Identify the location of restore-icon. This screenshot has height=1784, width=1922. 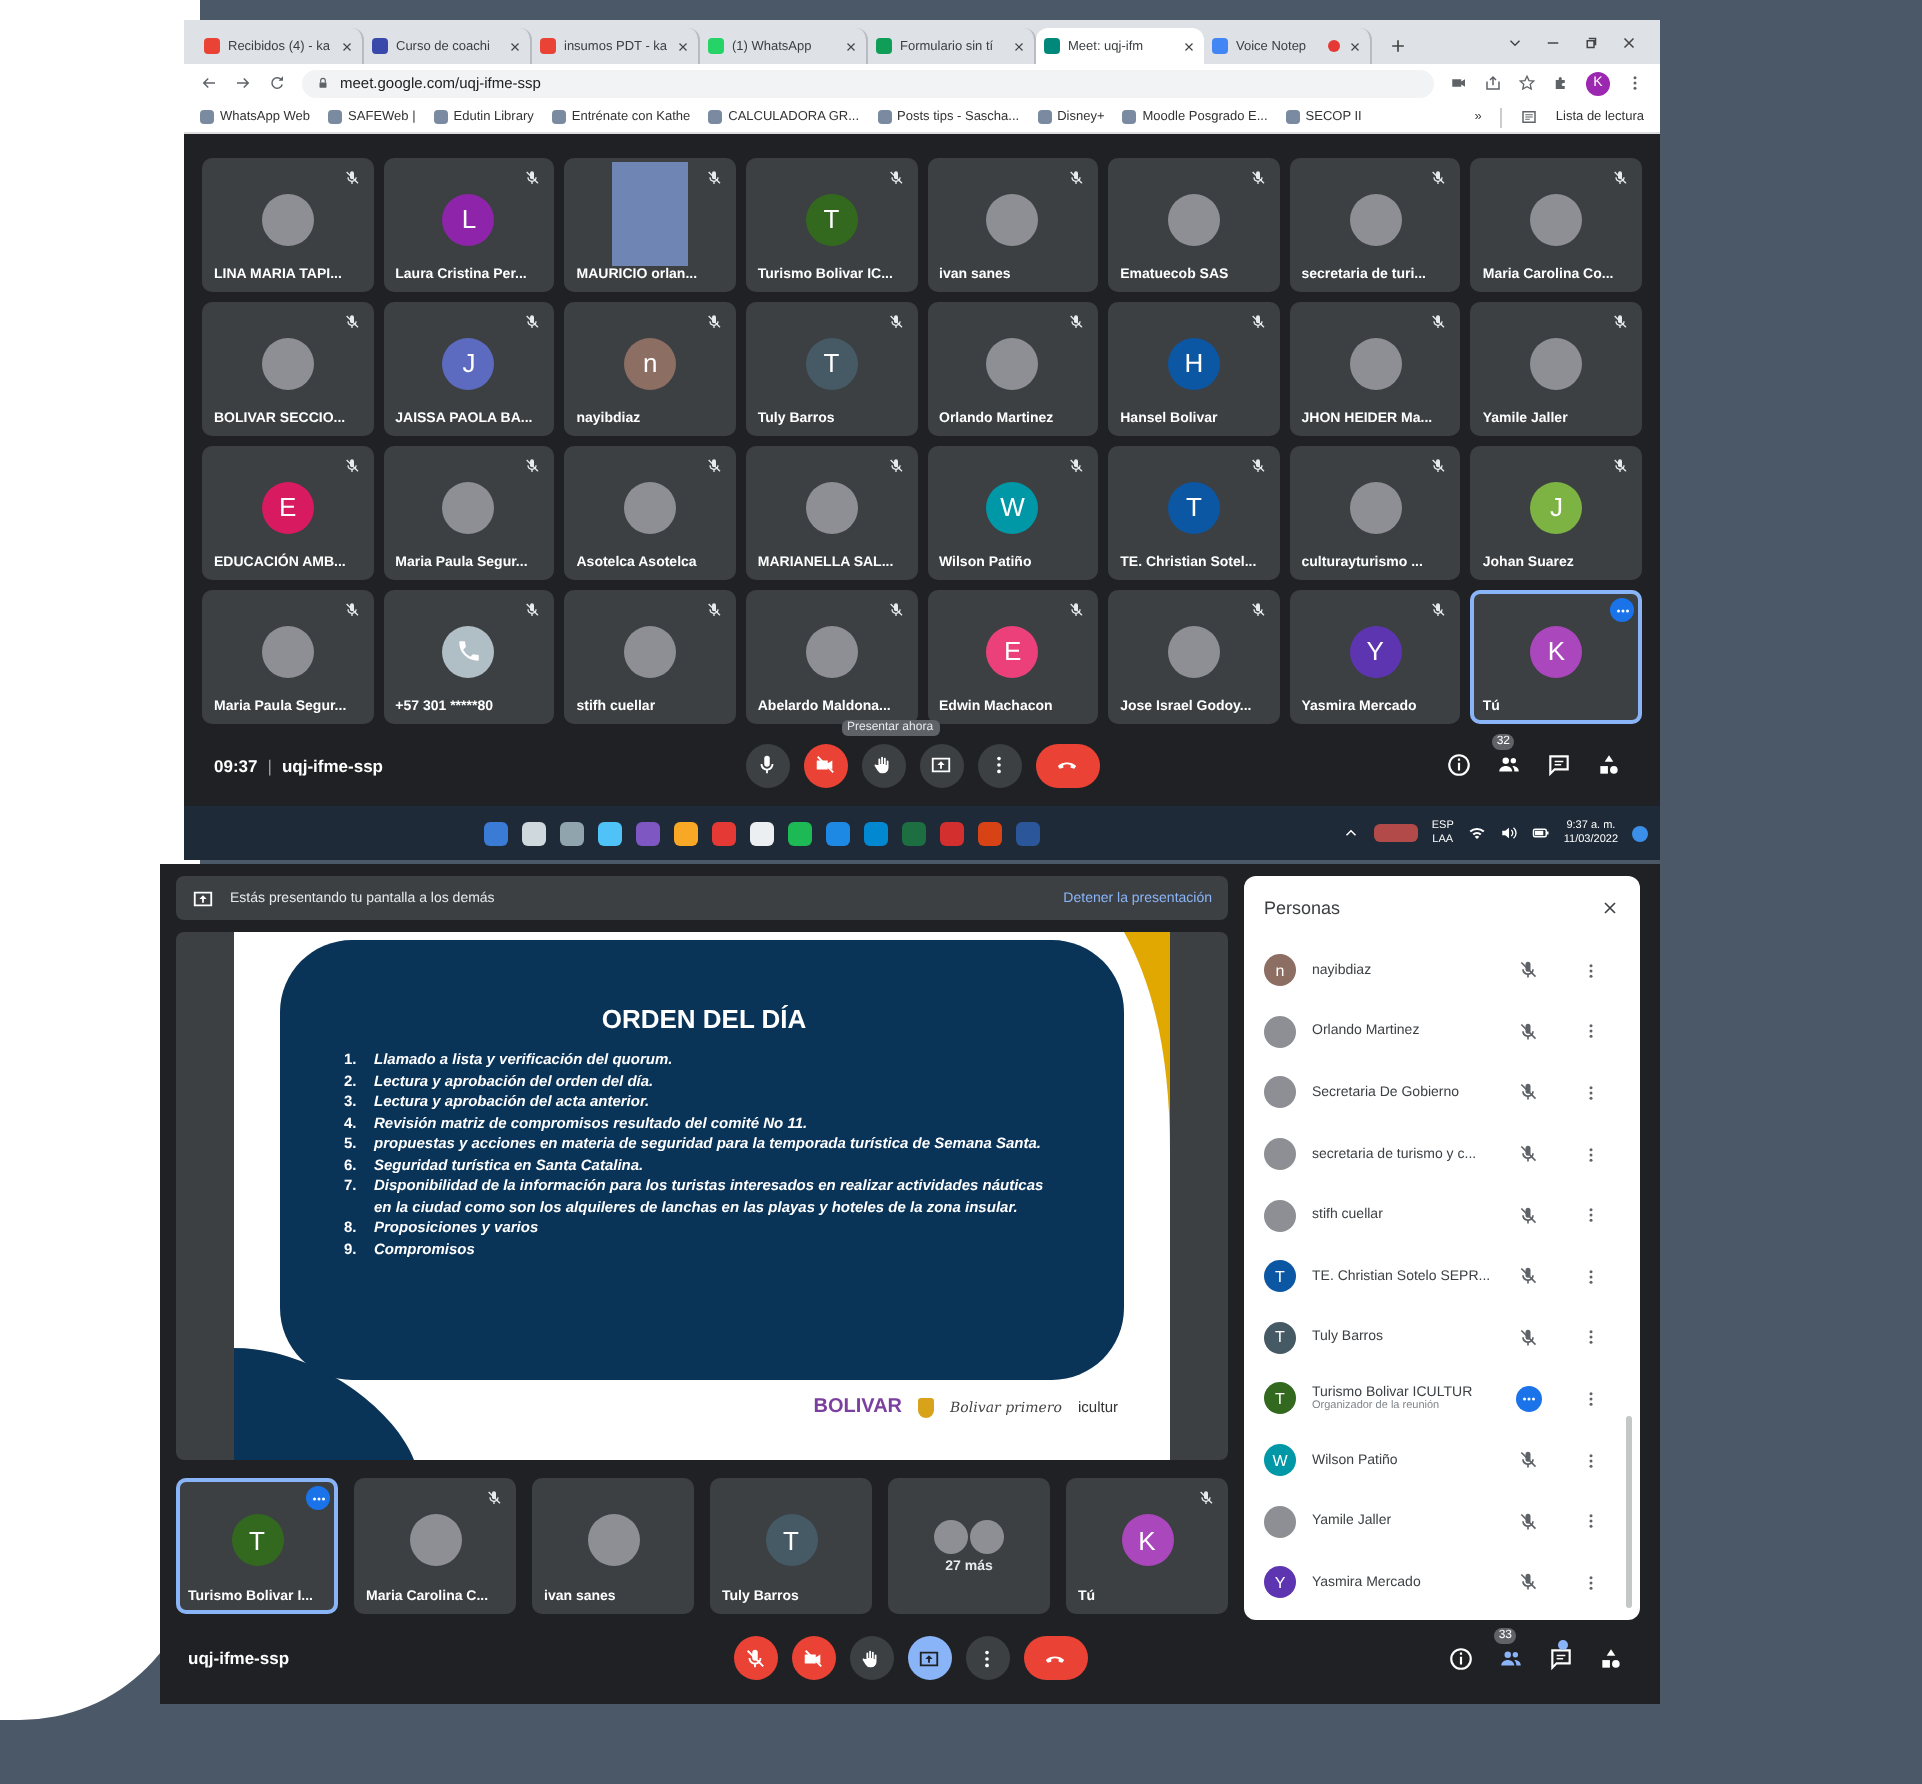
(1591, 43).